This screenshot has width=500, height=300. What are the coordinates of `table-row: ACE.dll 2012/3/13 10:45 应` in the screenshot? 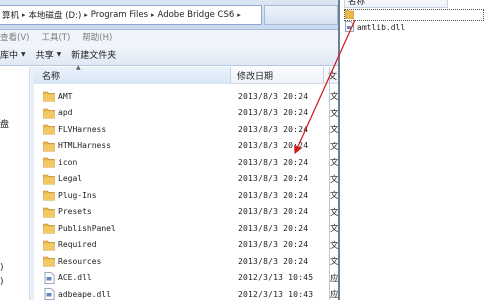 It's located at (187, 278).